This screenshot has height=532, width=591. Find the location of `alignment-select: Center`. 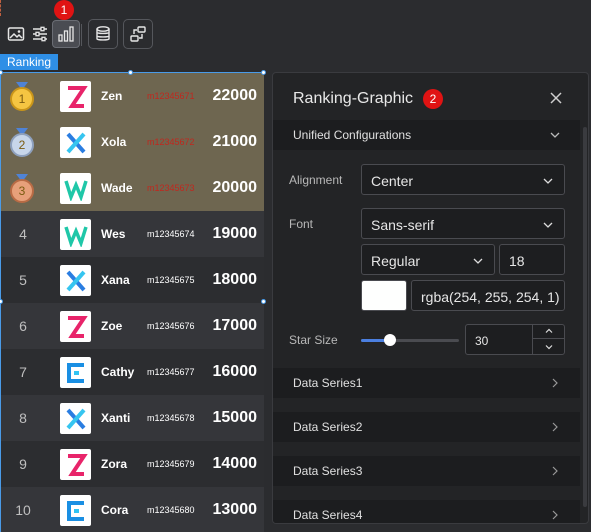

alignment-select: Center is located at coordinates (463, 179).